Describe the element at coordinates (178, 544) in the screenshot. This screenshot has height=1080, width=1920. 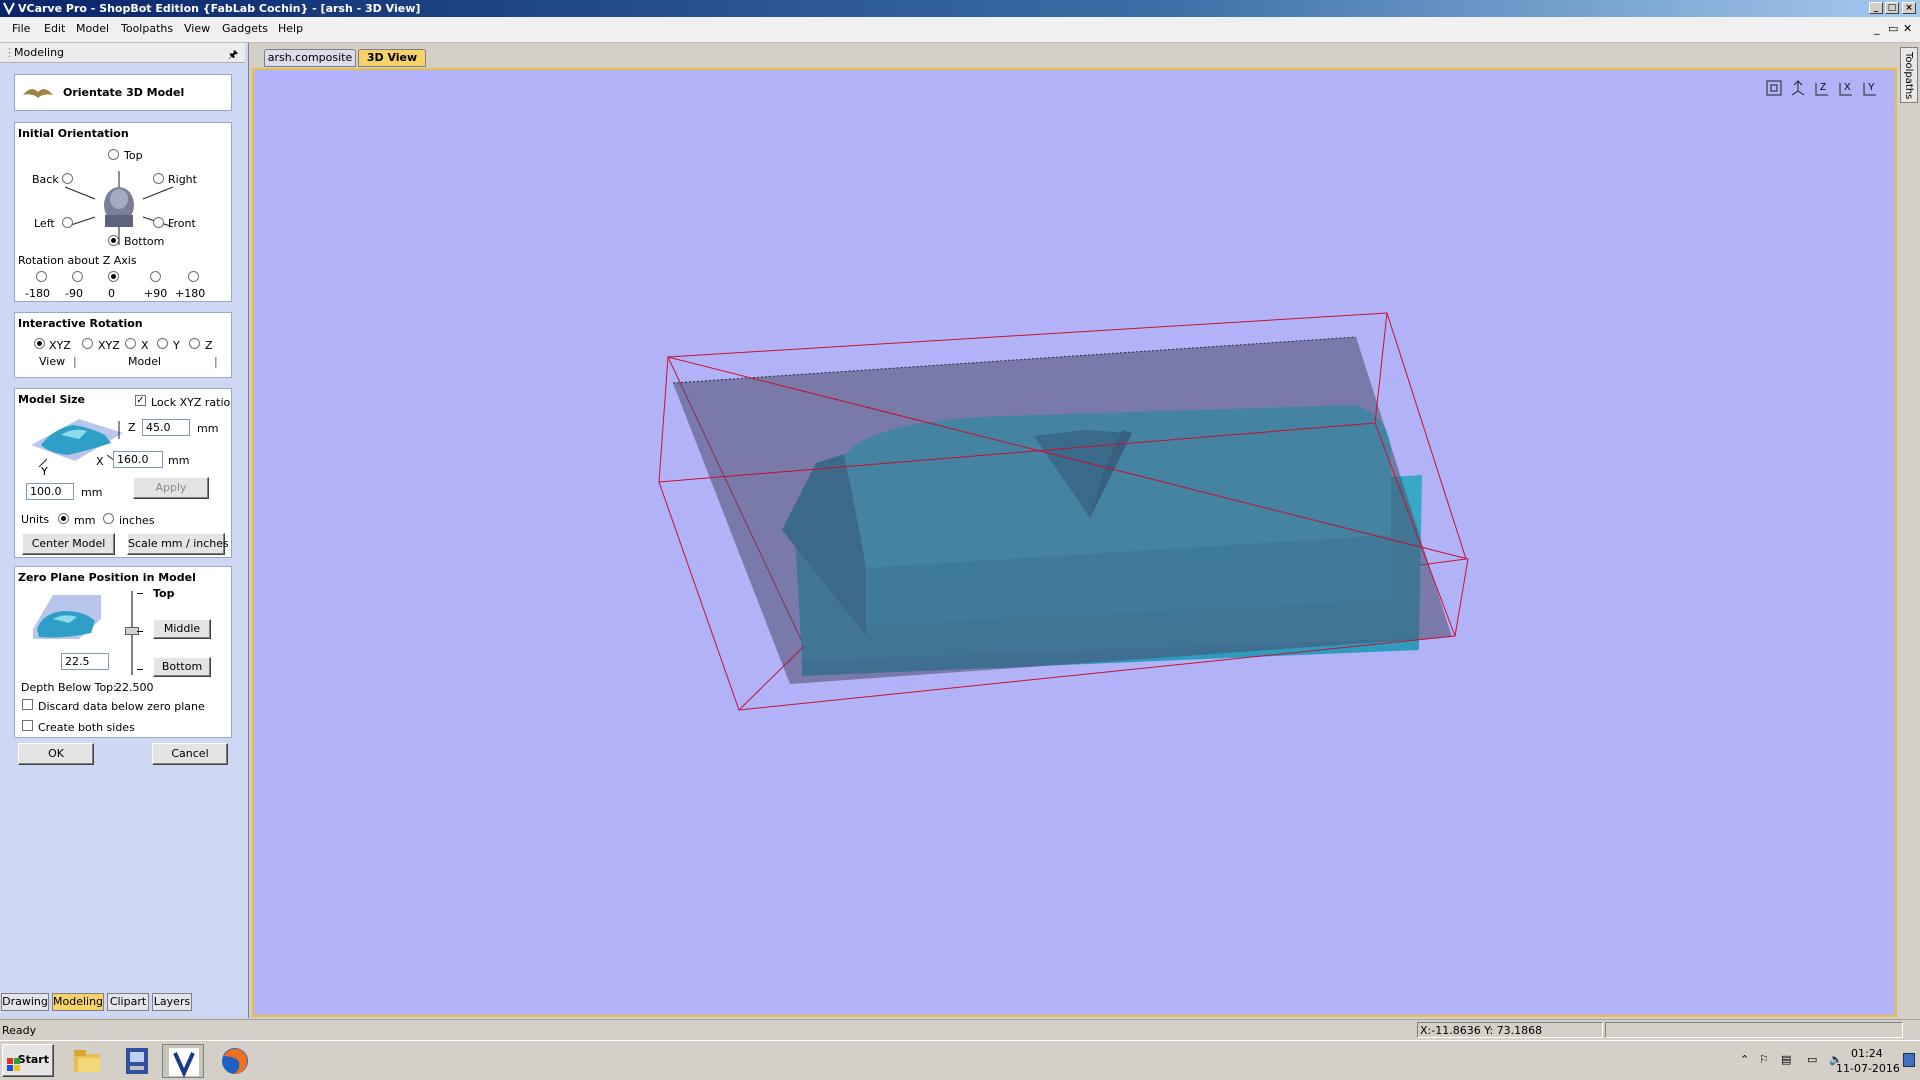
I see `scale-units-button: Scale mm / inches` at that location.